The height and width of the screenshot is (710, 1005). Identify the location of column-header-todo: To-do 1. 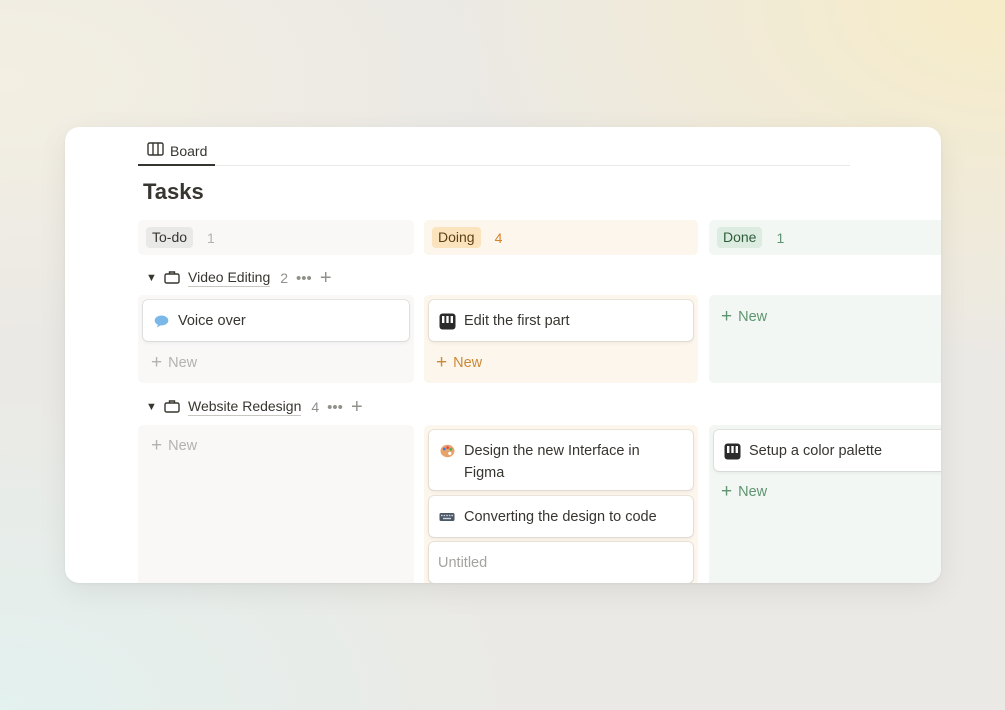
(276, 237).